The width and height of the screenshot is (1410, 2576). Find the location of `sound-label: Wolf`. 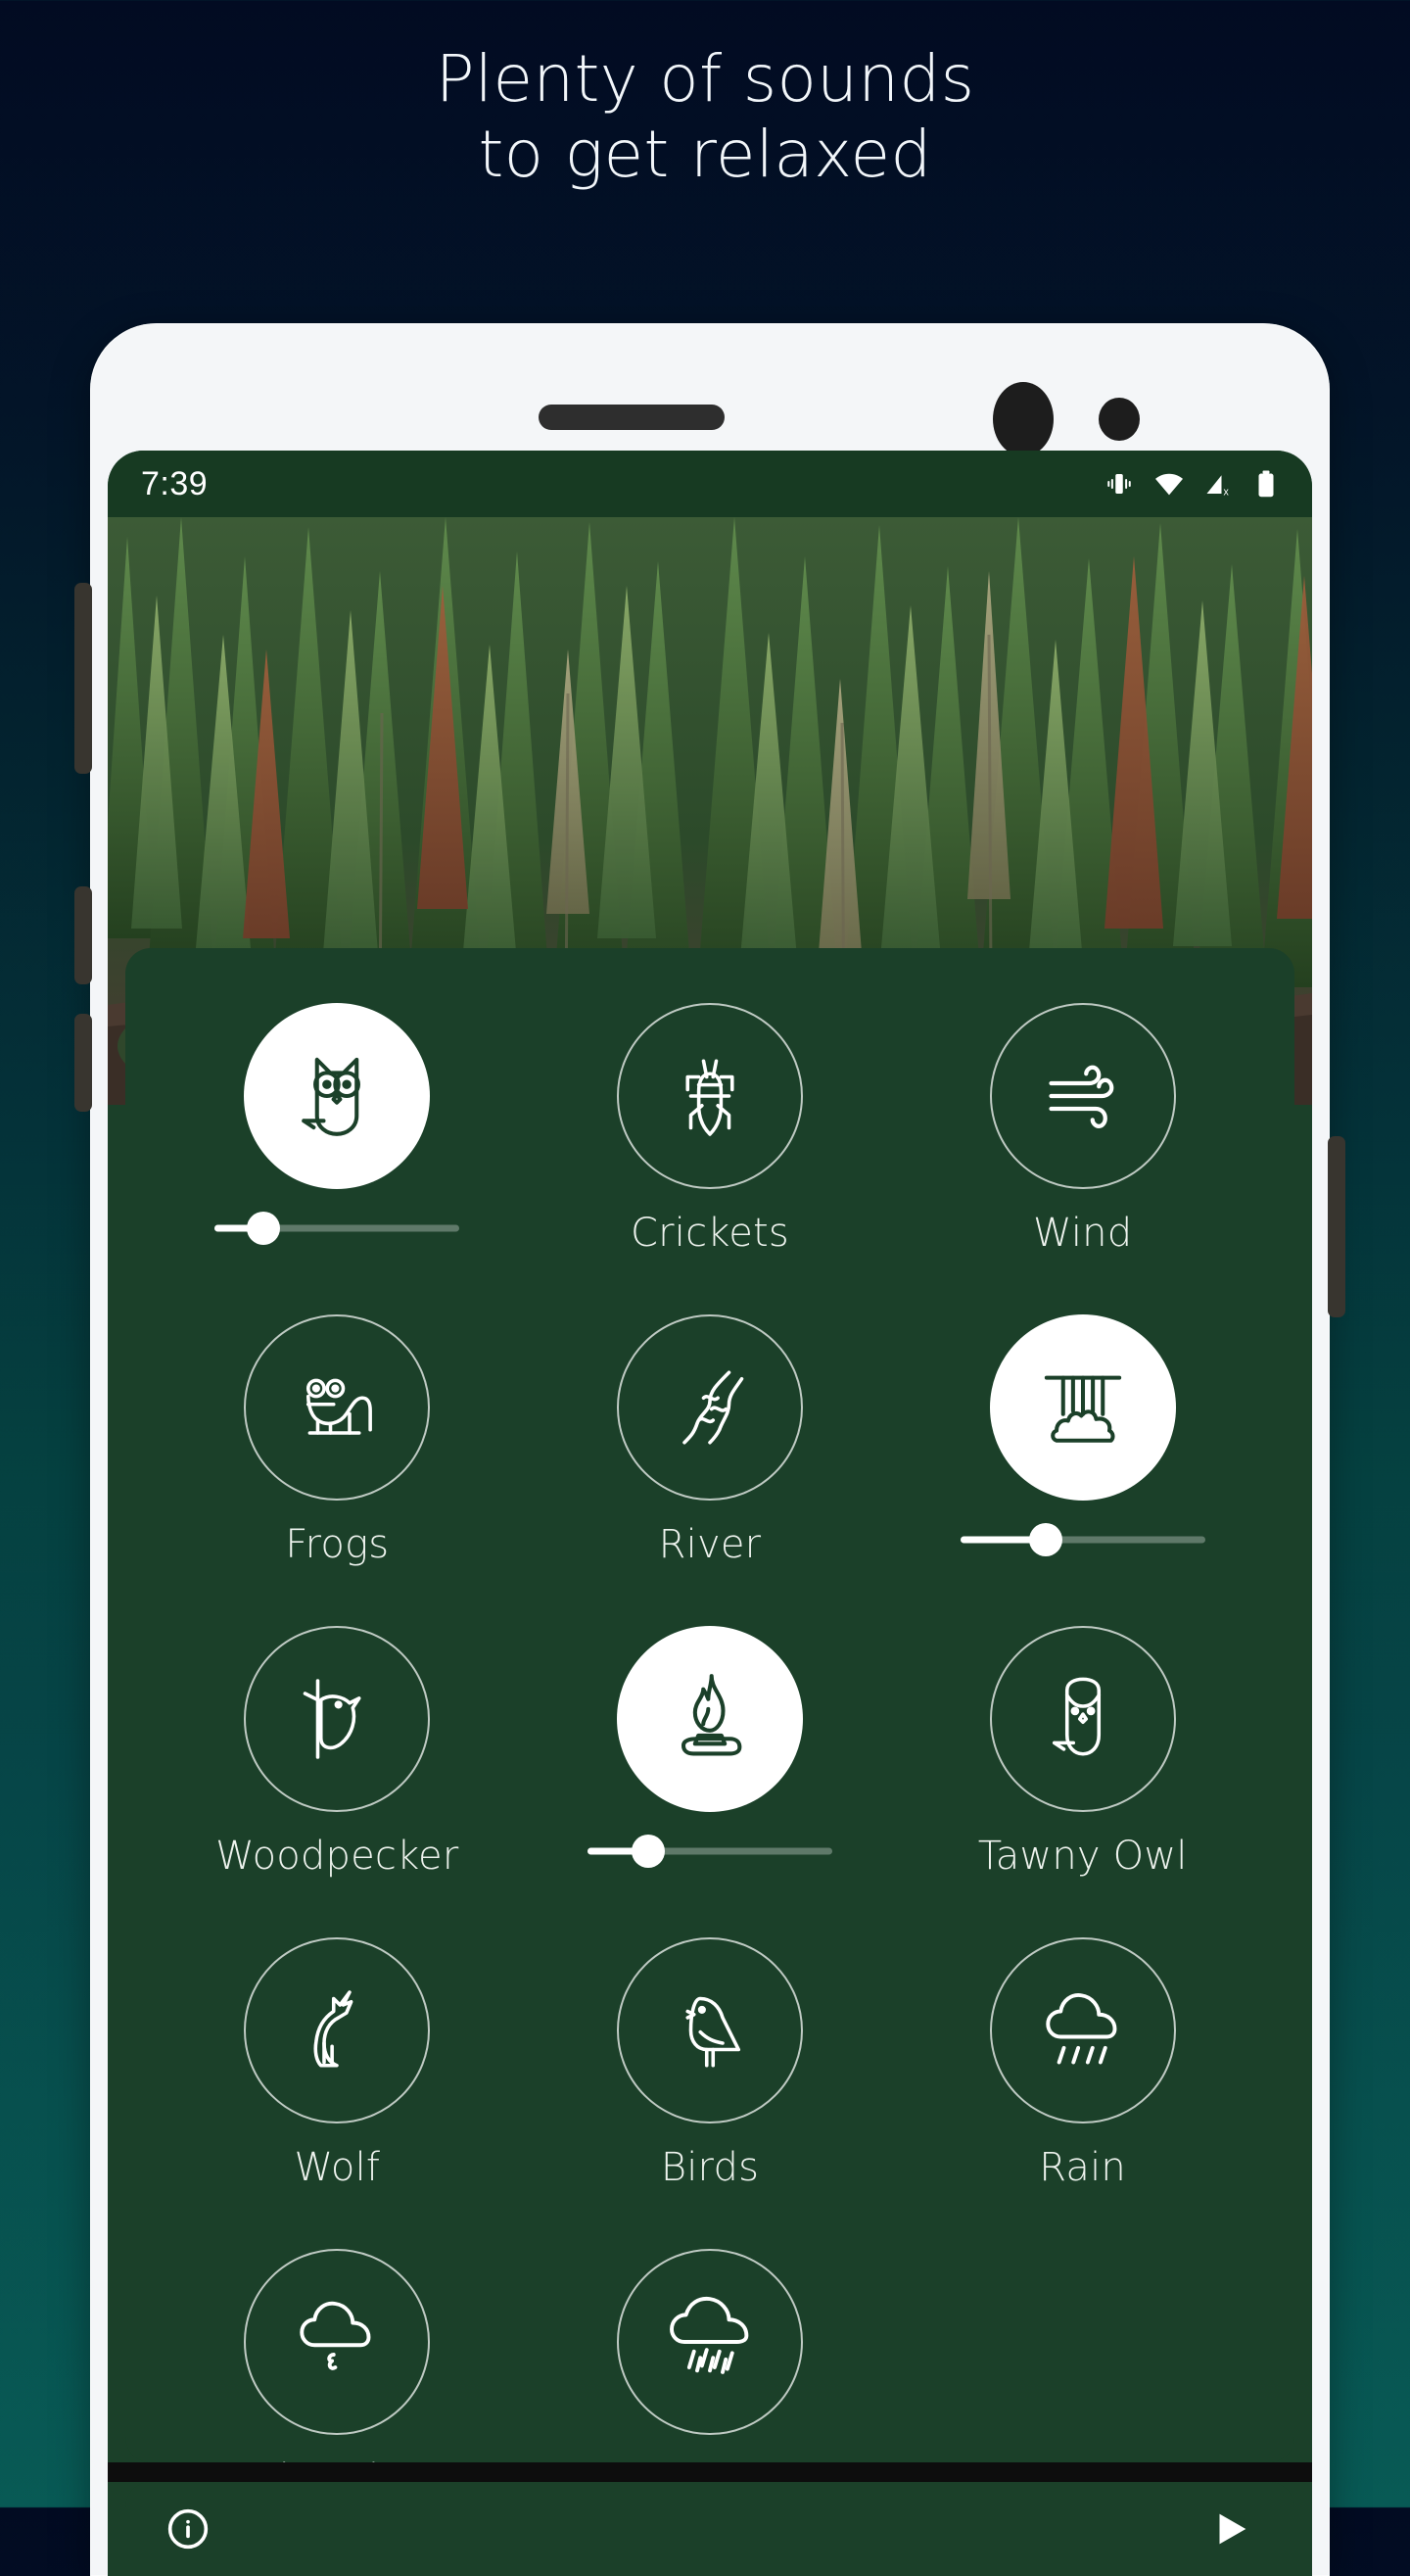

sound-label: Wolf is located at coordinates (337, 2167).